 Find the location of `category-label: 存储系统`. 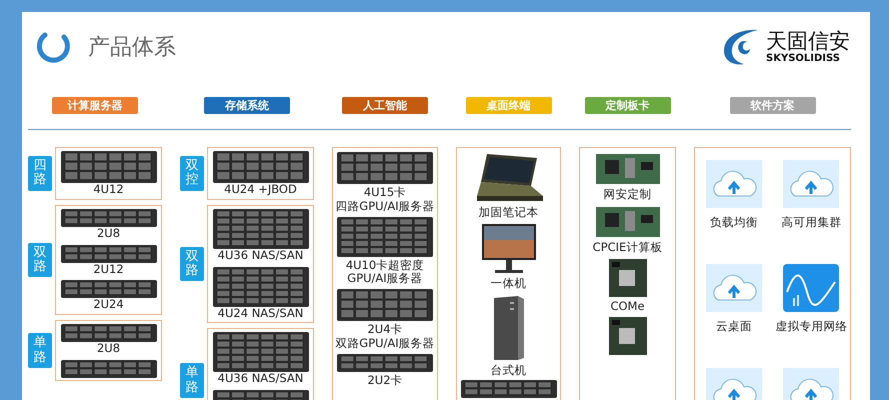

category-label: 存储系统 is located at coordinates (247, 105).